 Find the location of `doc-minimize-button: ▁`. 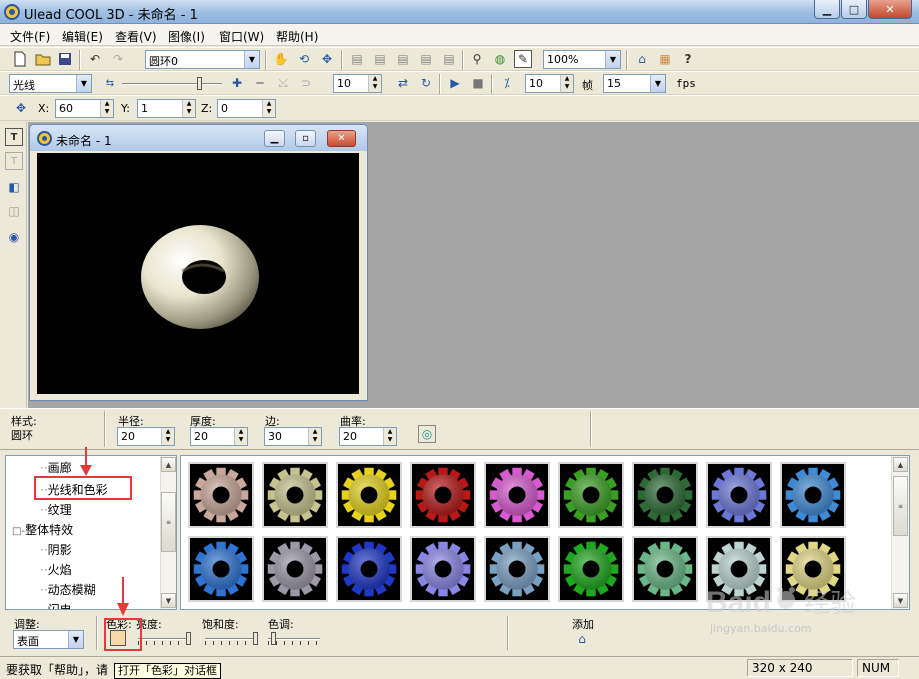

doc-minimize-button: ▁ is located at coordinates (274, 138).